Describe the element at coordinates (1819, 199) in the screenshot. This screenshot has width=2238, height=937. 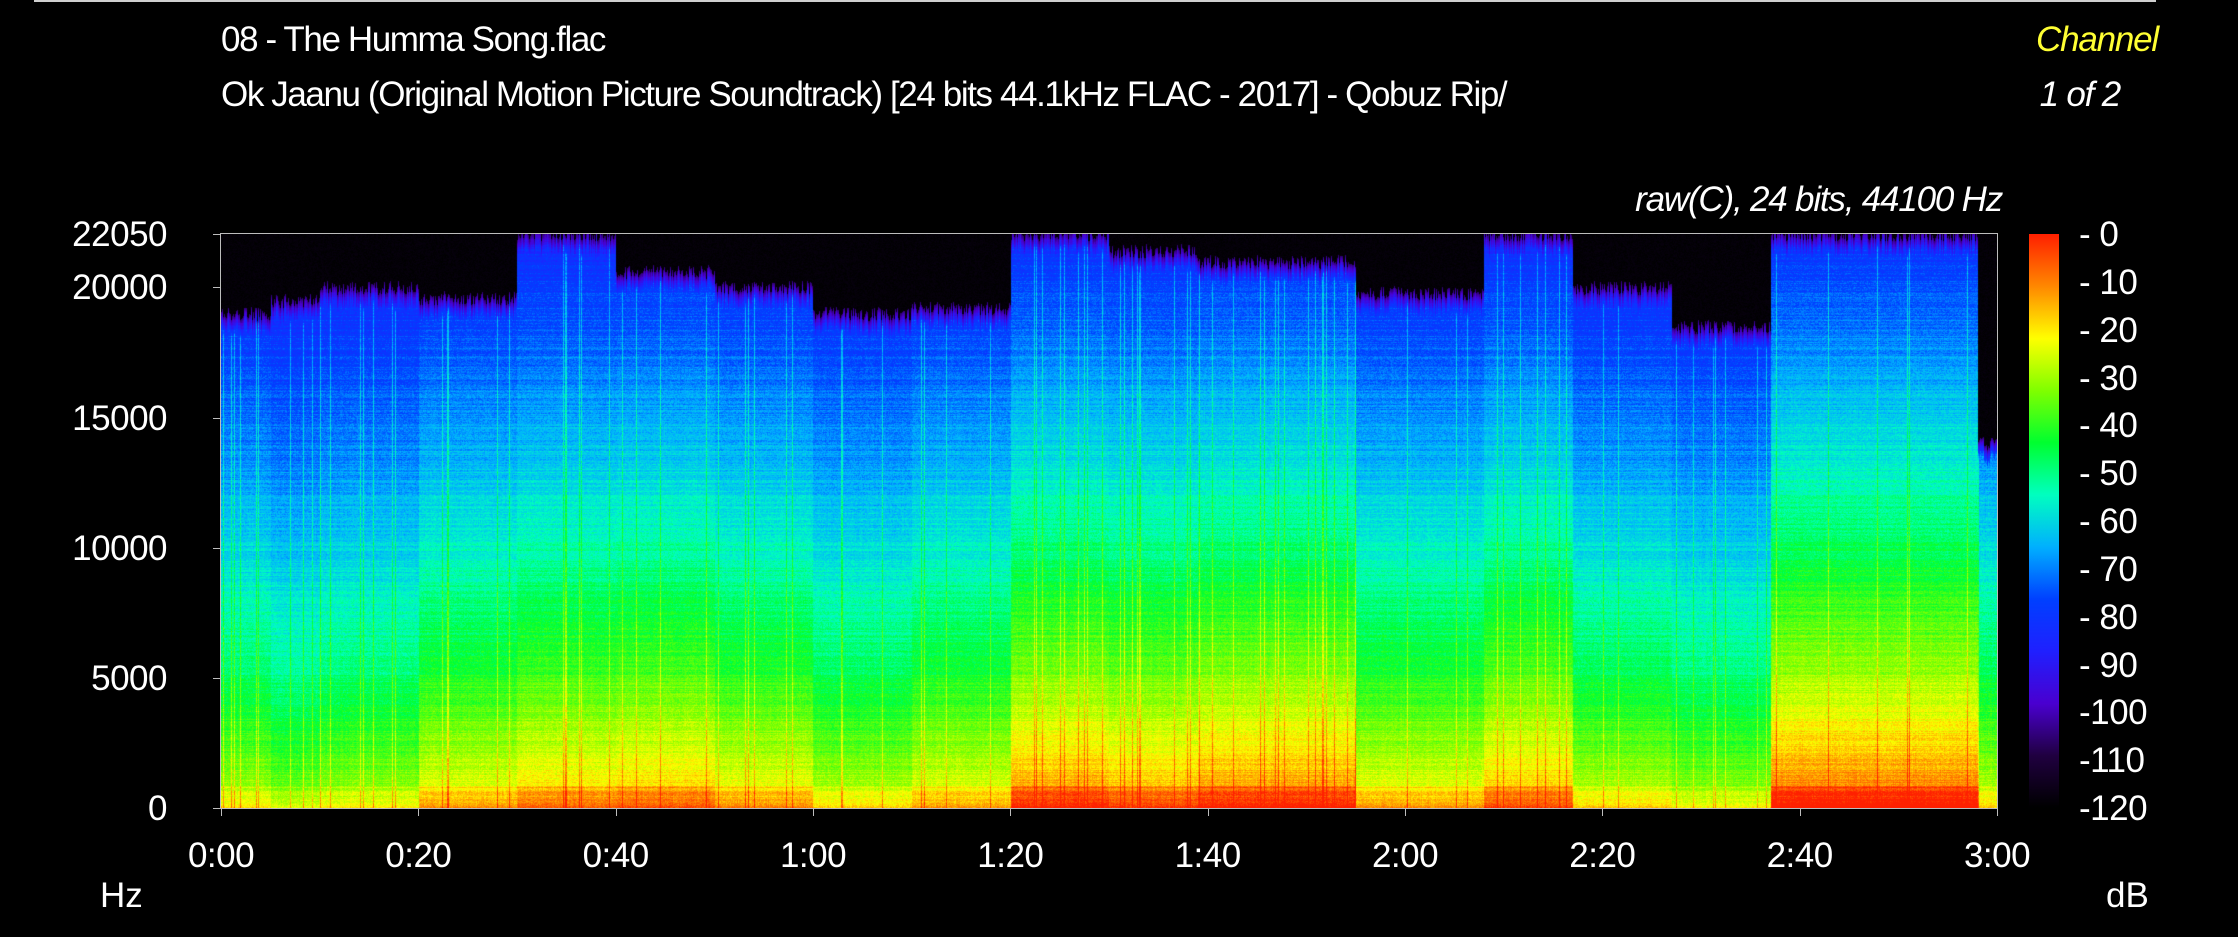
I see `format-info: raw(C), 24 bits, 44100 Hz` at that location.